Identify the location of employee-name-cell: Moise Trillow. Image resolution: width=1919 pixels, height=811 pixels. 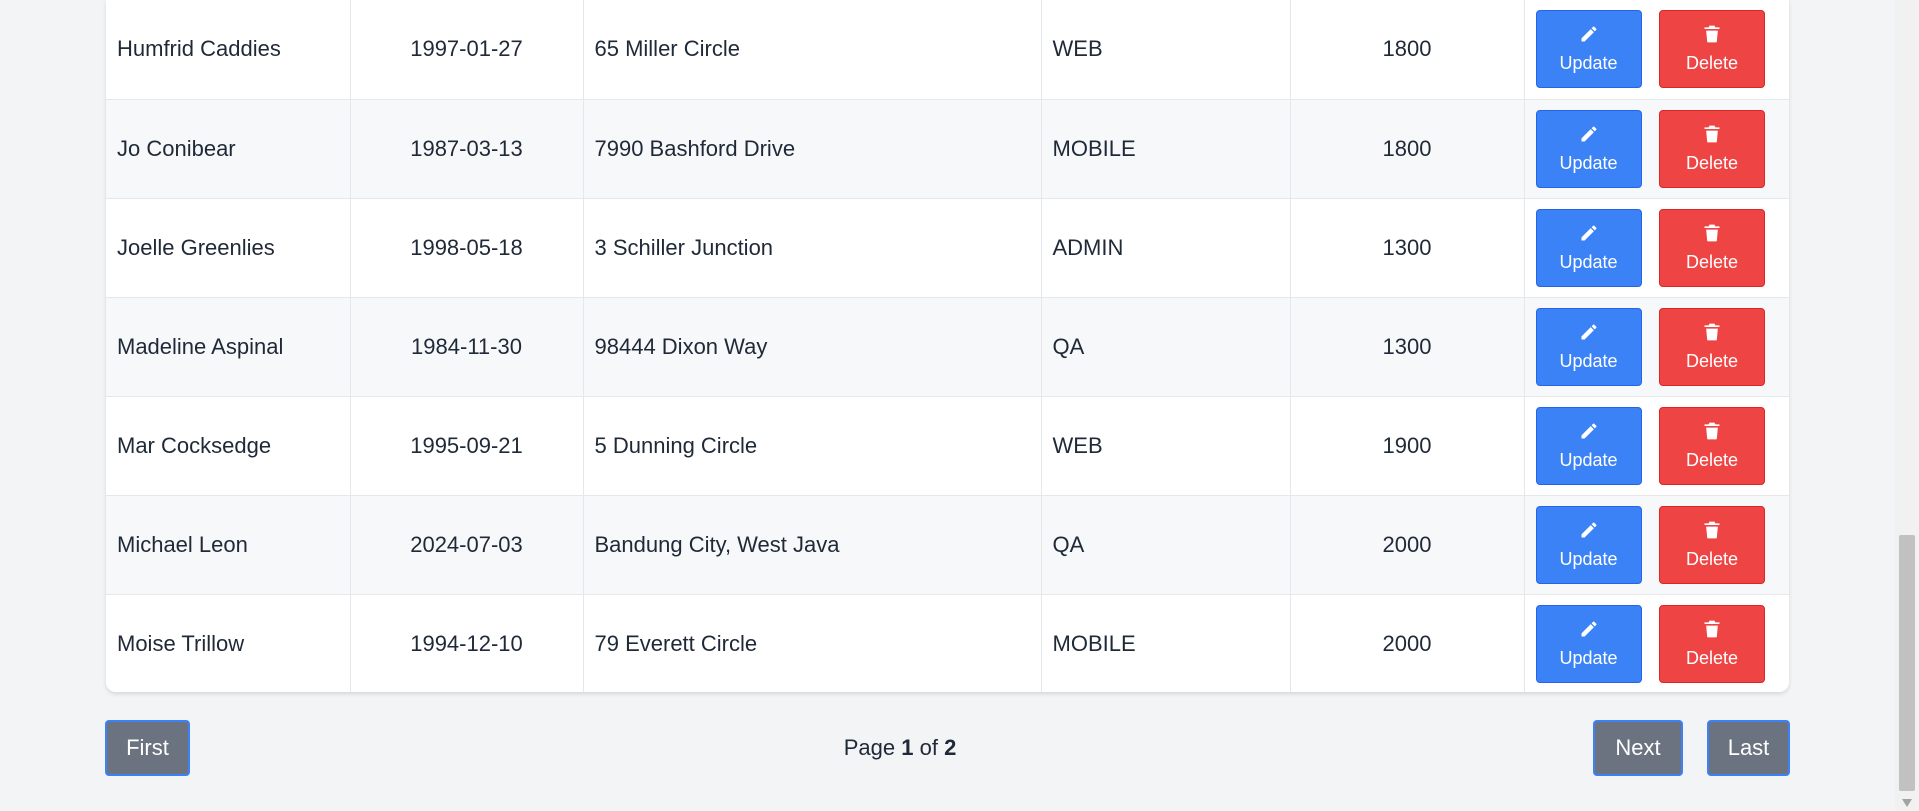
(228, 643).